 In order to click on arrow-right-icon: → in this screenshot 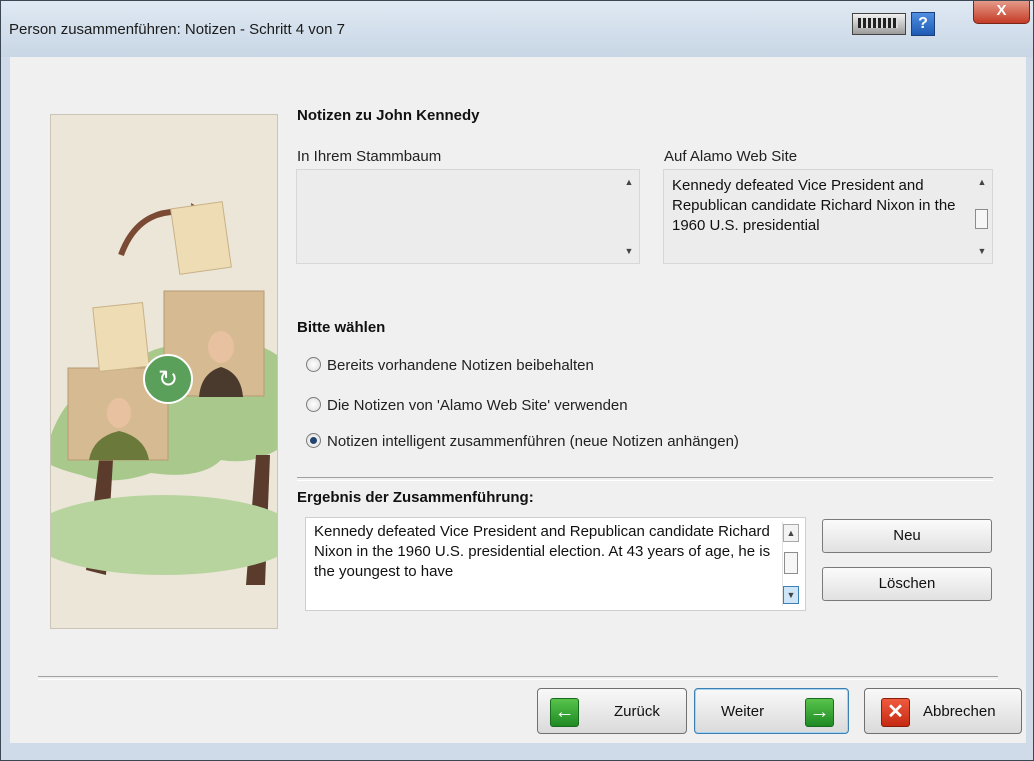, I will do `click(819, 712)`.